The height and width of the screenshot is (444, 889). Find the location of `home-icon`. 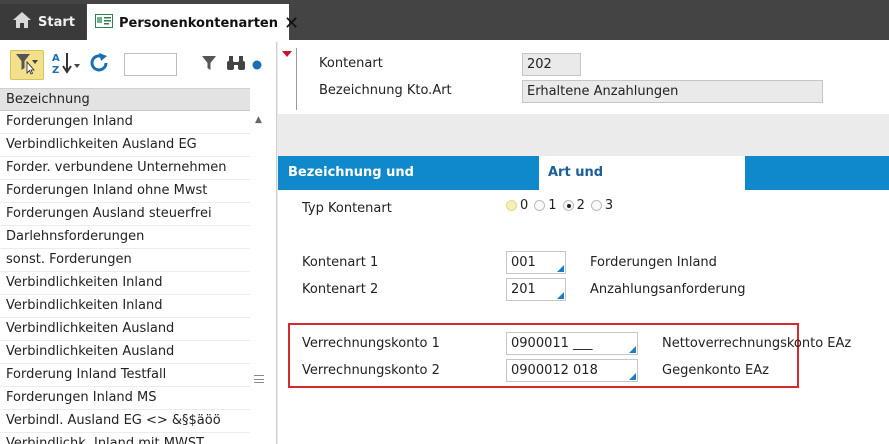

home-icon is located at coordinates (22, 22).